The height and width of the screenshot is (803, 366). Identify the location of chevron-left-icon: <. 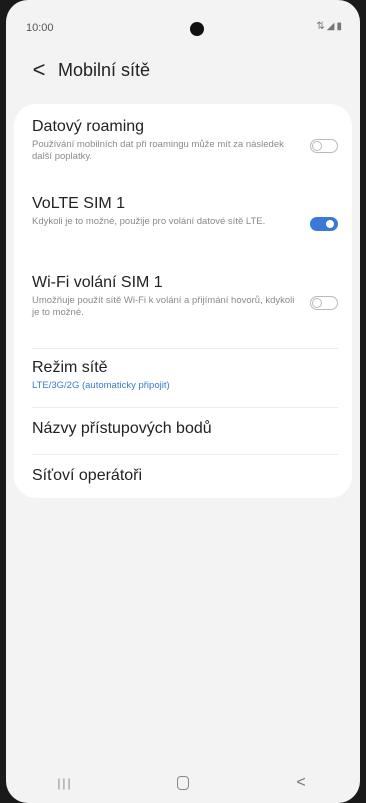
(39, 69).